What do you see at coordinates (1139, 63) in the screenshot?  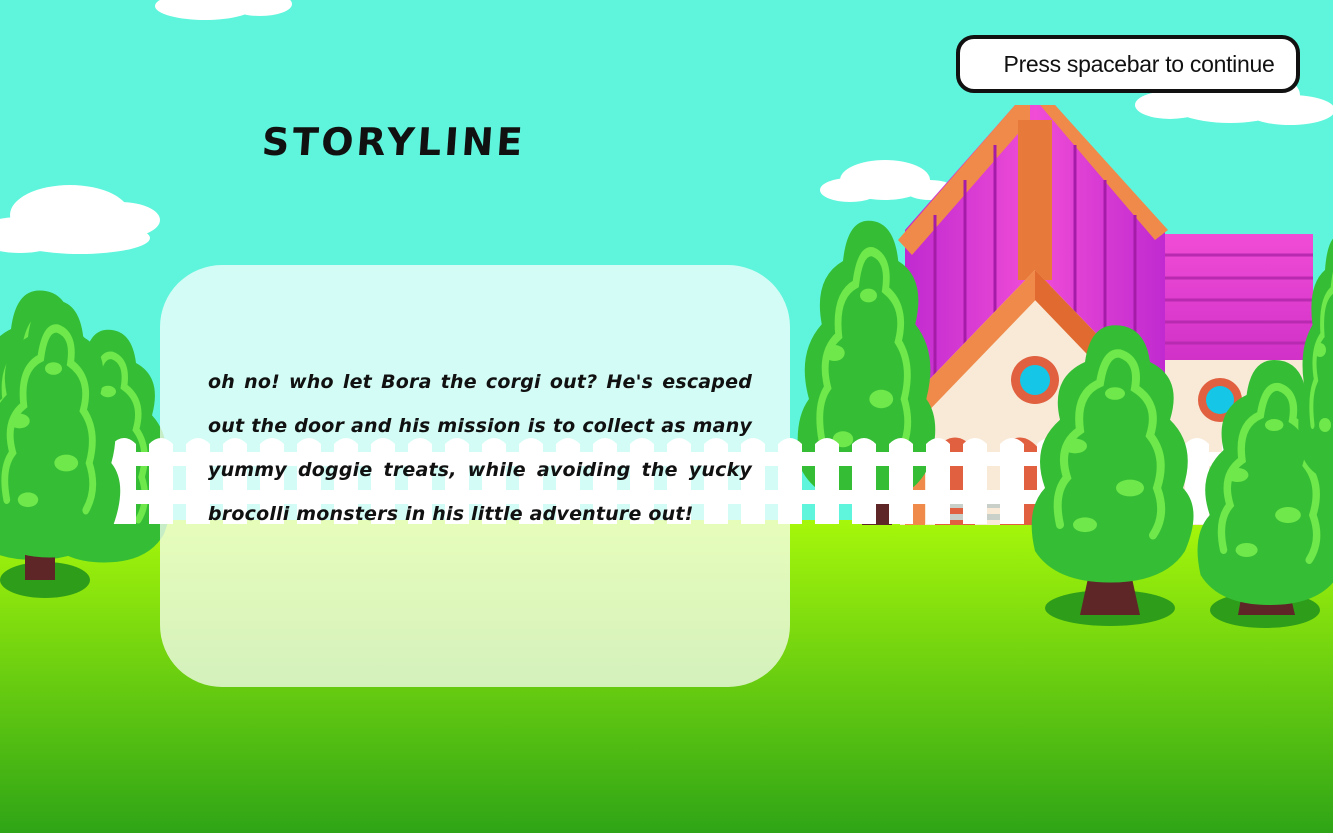 I see `continue-label: Press spacebar to continue` at bounding box center [1139, 63].